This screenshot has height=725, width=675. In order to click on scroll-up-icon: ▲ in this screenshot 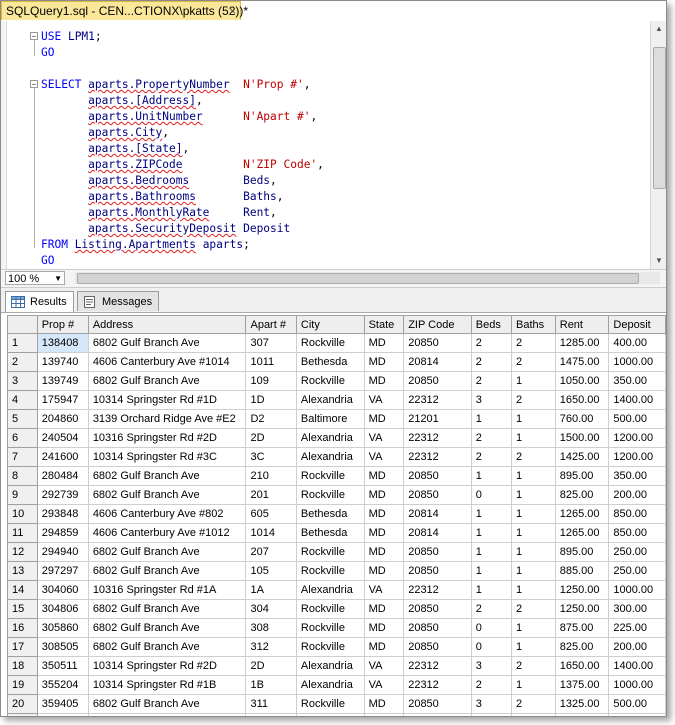, I will do `click(659, 28)`.